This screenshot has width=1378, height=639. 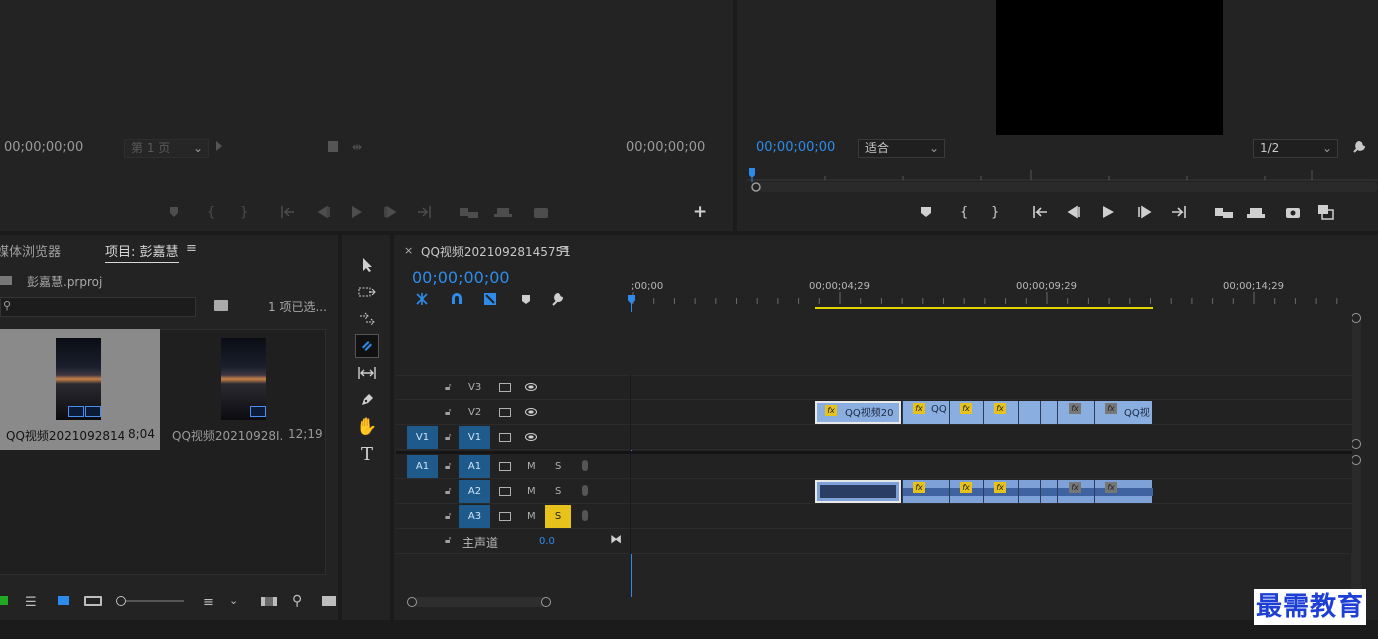 I want to click on sort-icon: ≡, so click(x=208, y=602).